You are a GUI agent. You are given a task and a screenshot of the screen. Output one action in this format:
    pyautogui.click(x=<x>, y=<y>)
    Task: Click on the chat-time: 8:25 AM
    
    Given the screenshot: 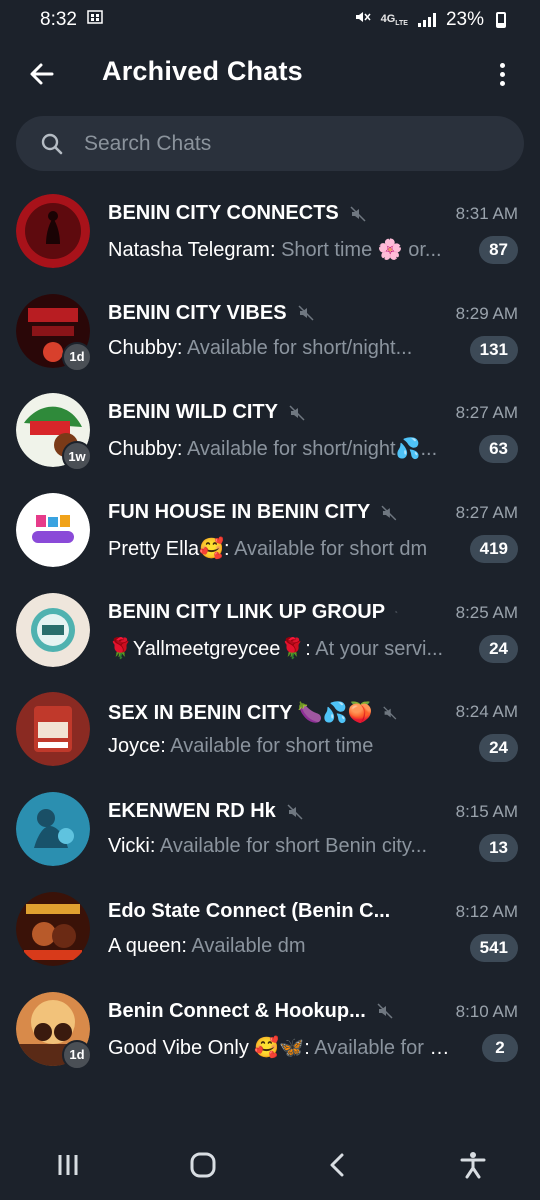 What is the action you would take?
    pyautogui.click(x=486, y=612)
    